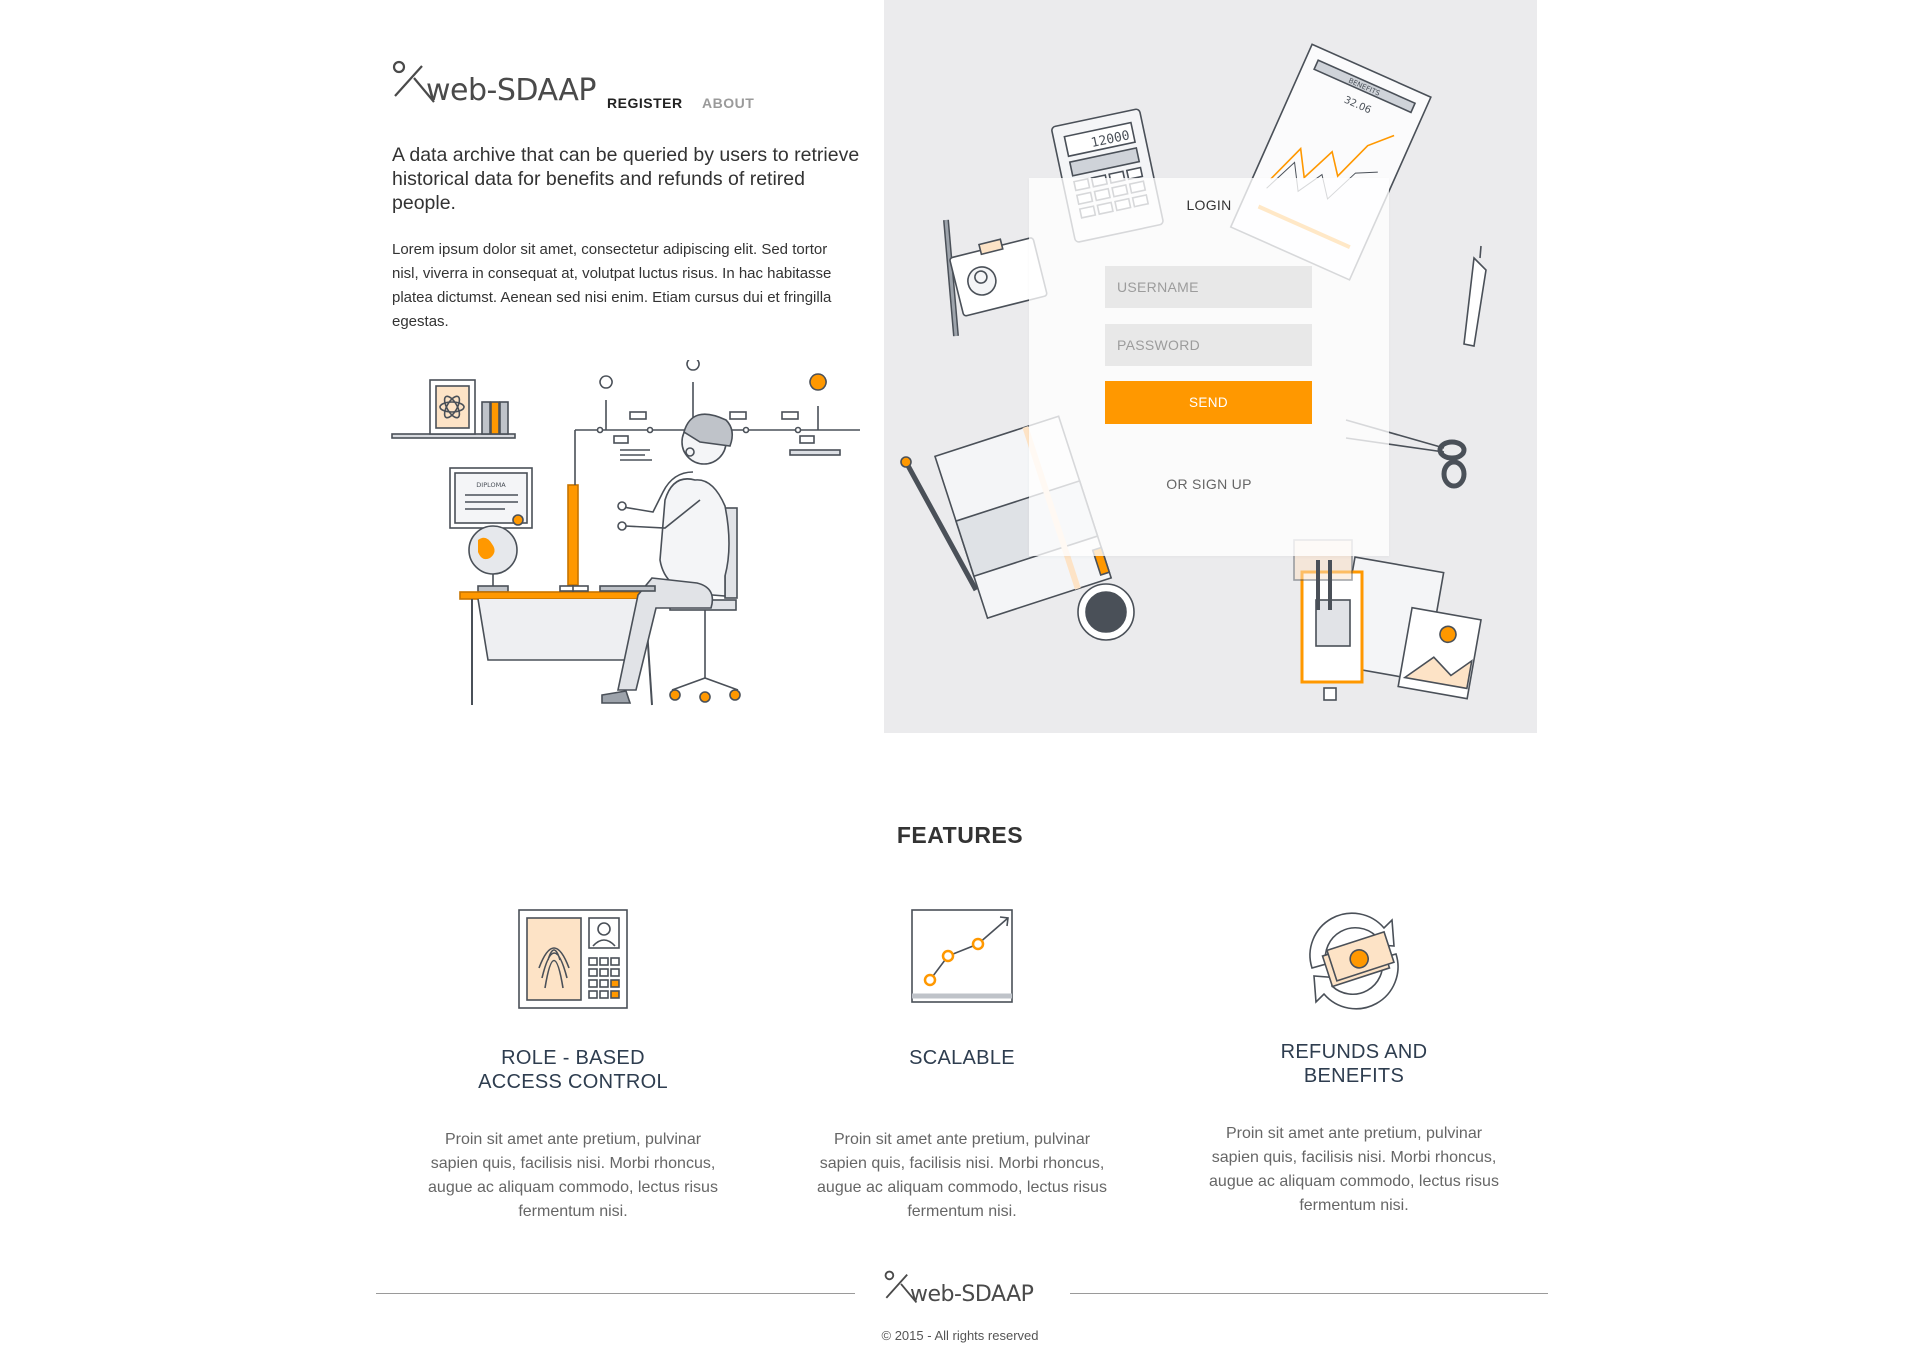 This screenshot has height=1355, width=1920. What do you see at coordinates (1208, 287) in the screenshot?
I see `username-input` at bounding box center [1208, 287].